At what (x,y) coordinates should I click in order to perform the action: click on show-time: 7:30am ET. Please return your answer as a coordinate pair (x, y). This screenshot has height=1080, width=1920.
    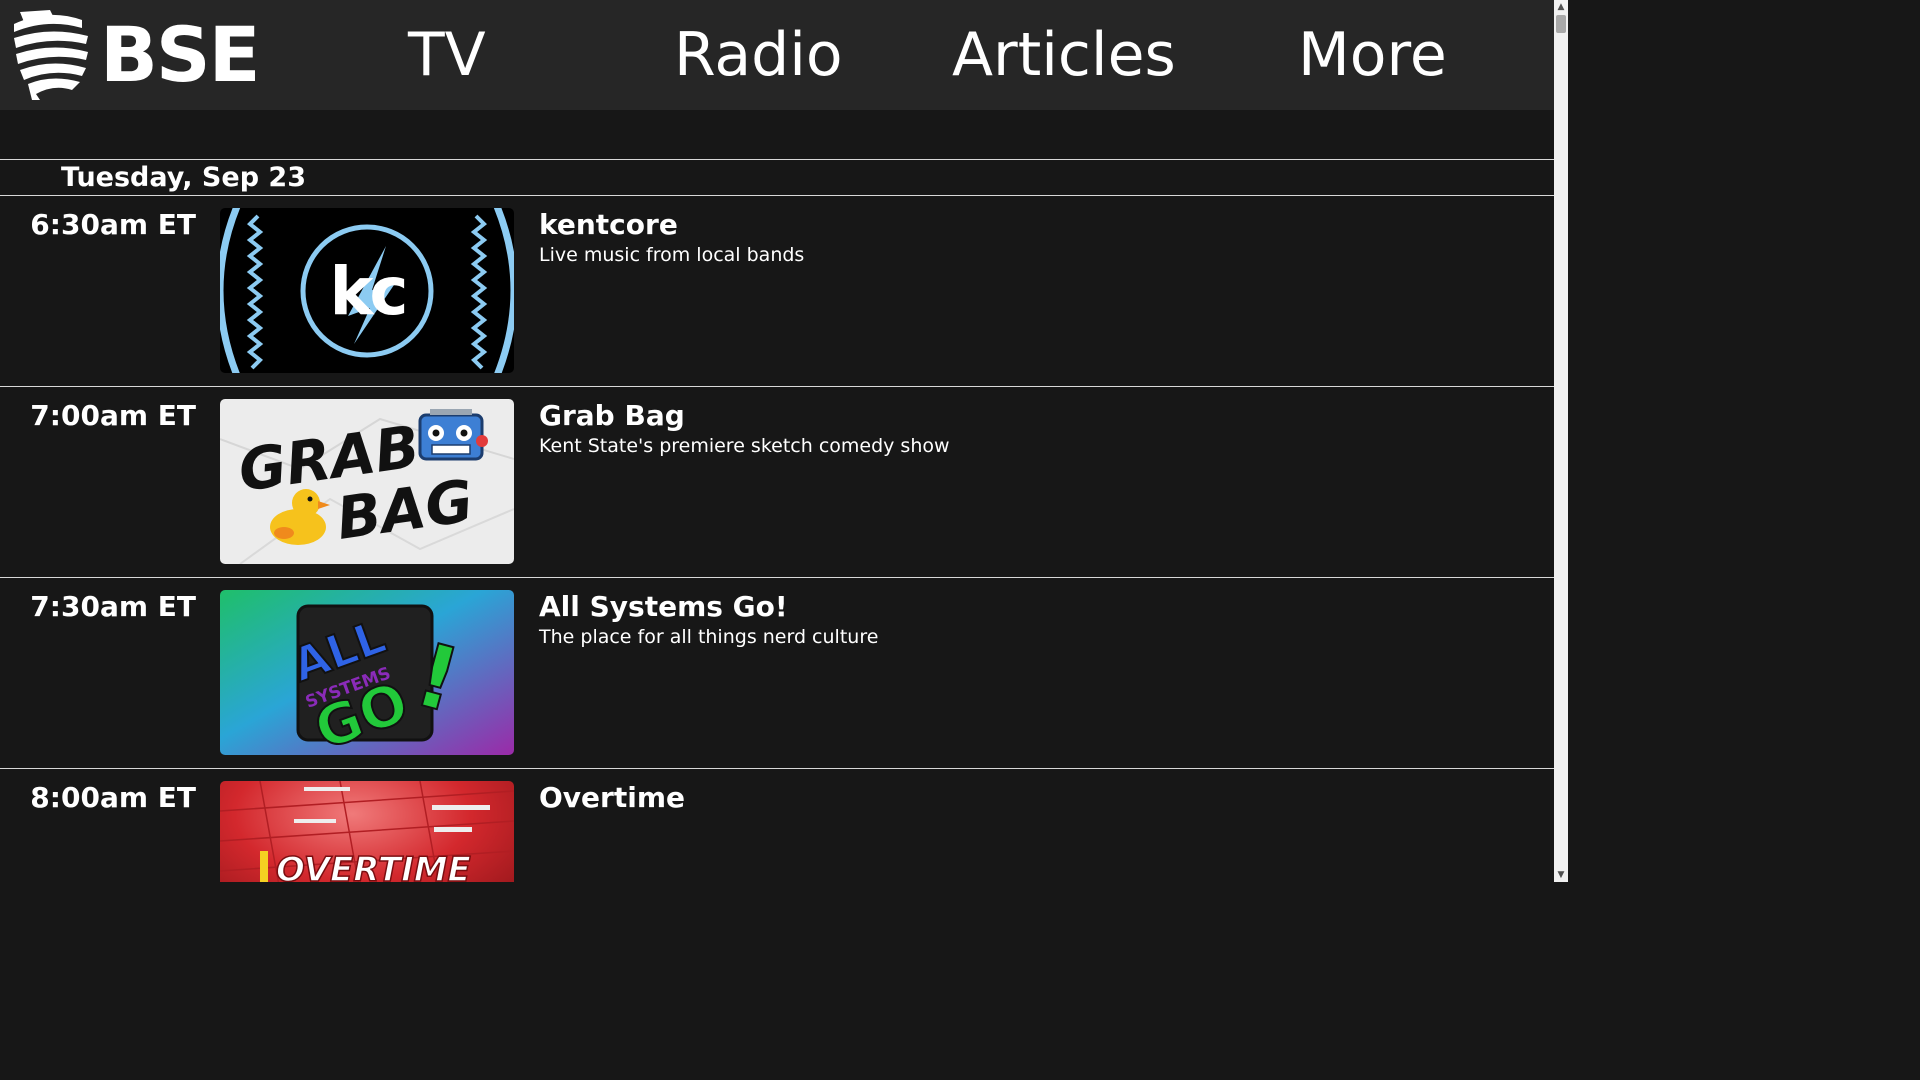
    Looking at the image, I should click on (113, 606).